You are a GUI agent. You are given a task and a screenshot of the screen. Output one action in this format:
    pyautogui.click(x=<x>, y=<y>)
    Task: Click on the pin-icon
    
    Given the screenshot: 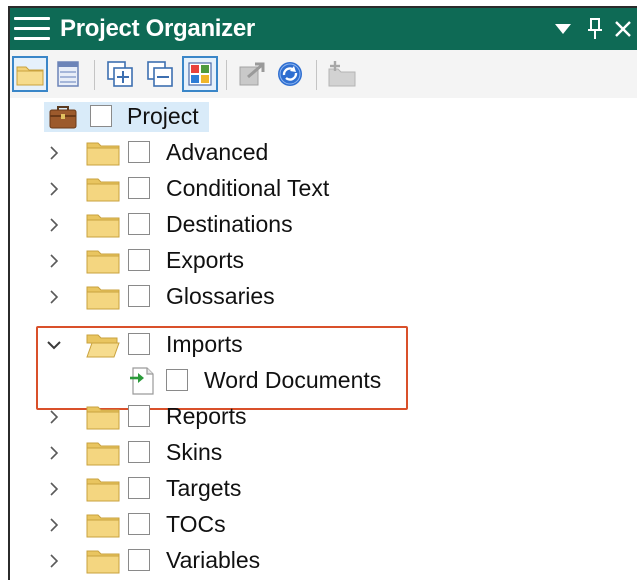 What is the action you would take?
    pyautogui.click(x=595, y=29)
    